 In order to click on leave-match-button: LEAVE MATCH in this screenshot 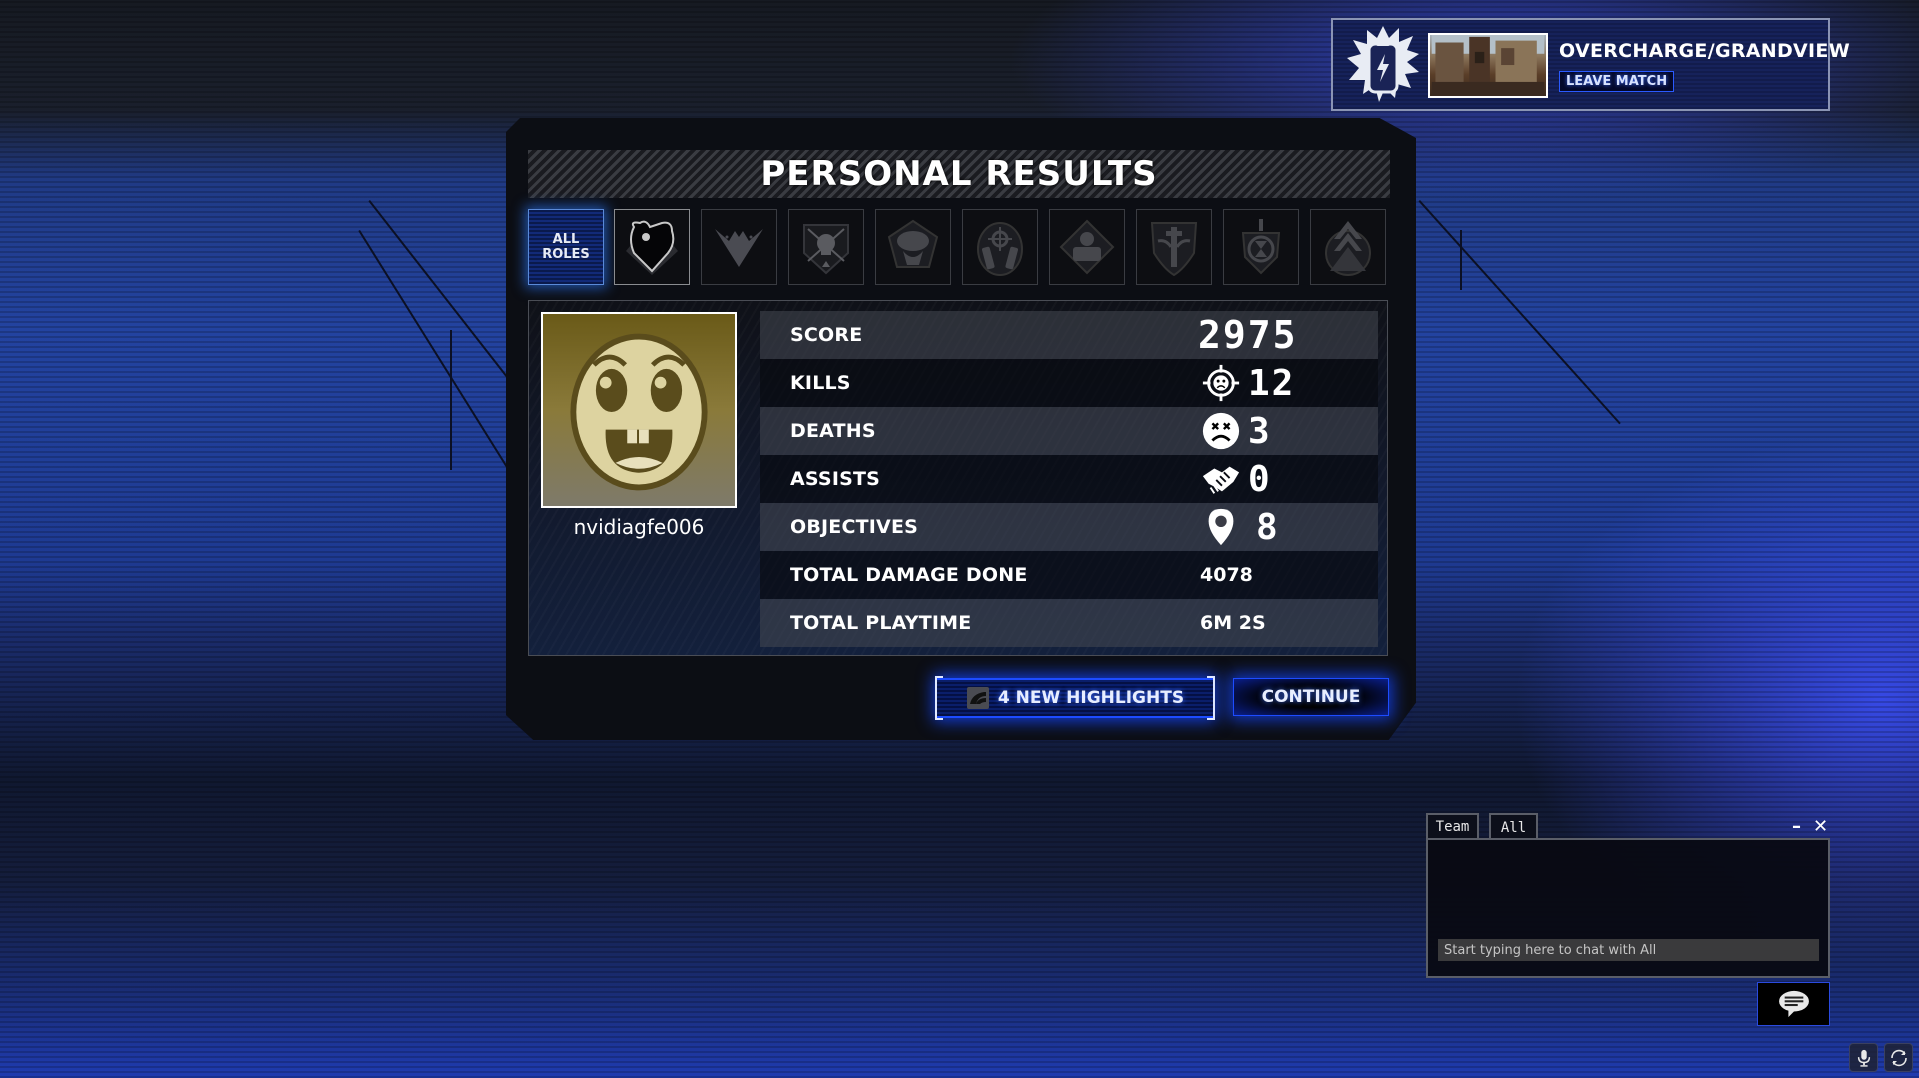, I will do `click(1617, 81)`.